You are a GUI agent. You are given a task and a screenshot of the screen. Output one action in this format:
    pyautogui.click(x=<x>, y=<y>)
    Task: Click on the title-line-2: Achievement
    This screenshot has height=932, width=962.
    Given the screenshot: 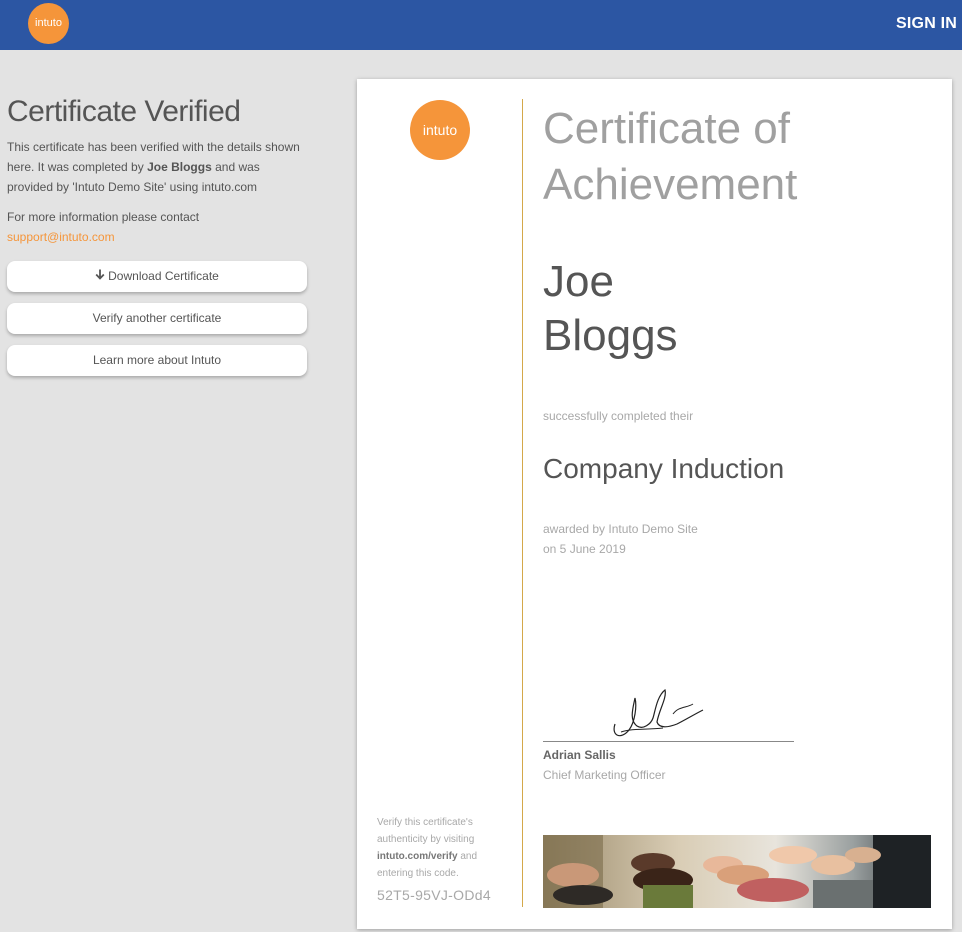 What is the action you would take?
    pyautogui.click(x=670, y=184)
    